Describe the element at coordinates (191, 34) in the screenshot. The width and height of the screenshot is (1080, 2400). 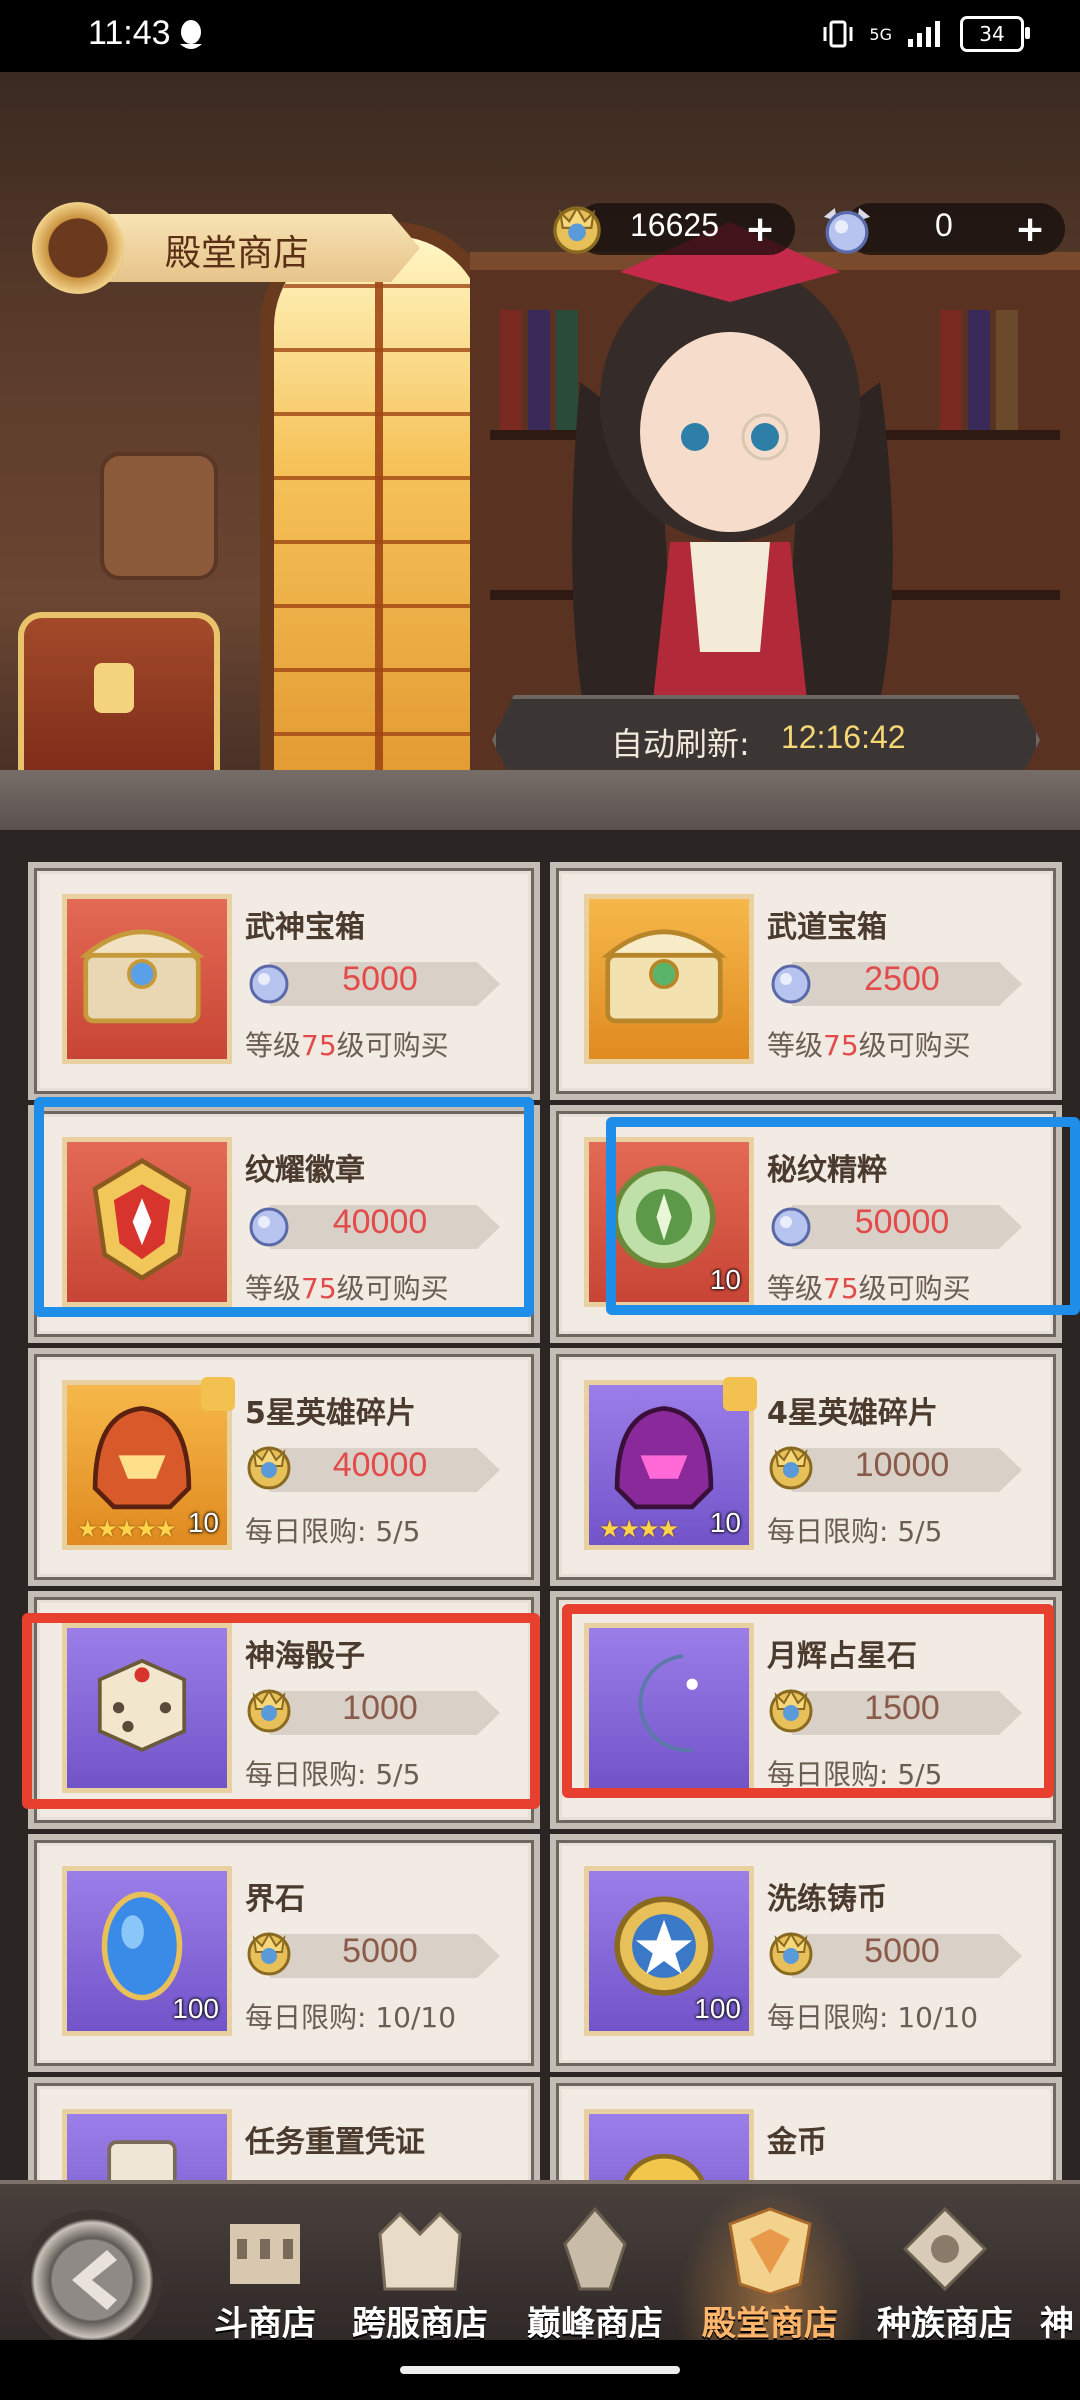
I see `qq-notification-icon` at that location.